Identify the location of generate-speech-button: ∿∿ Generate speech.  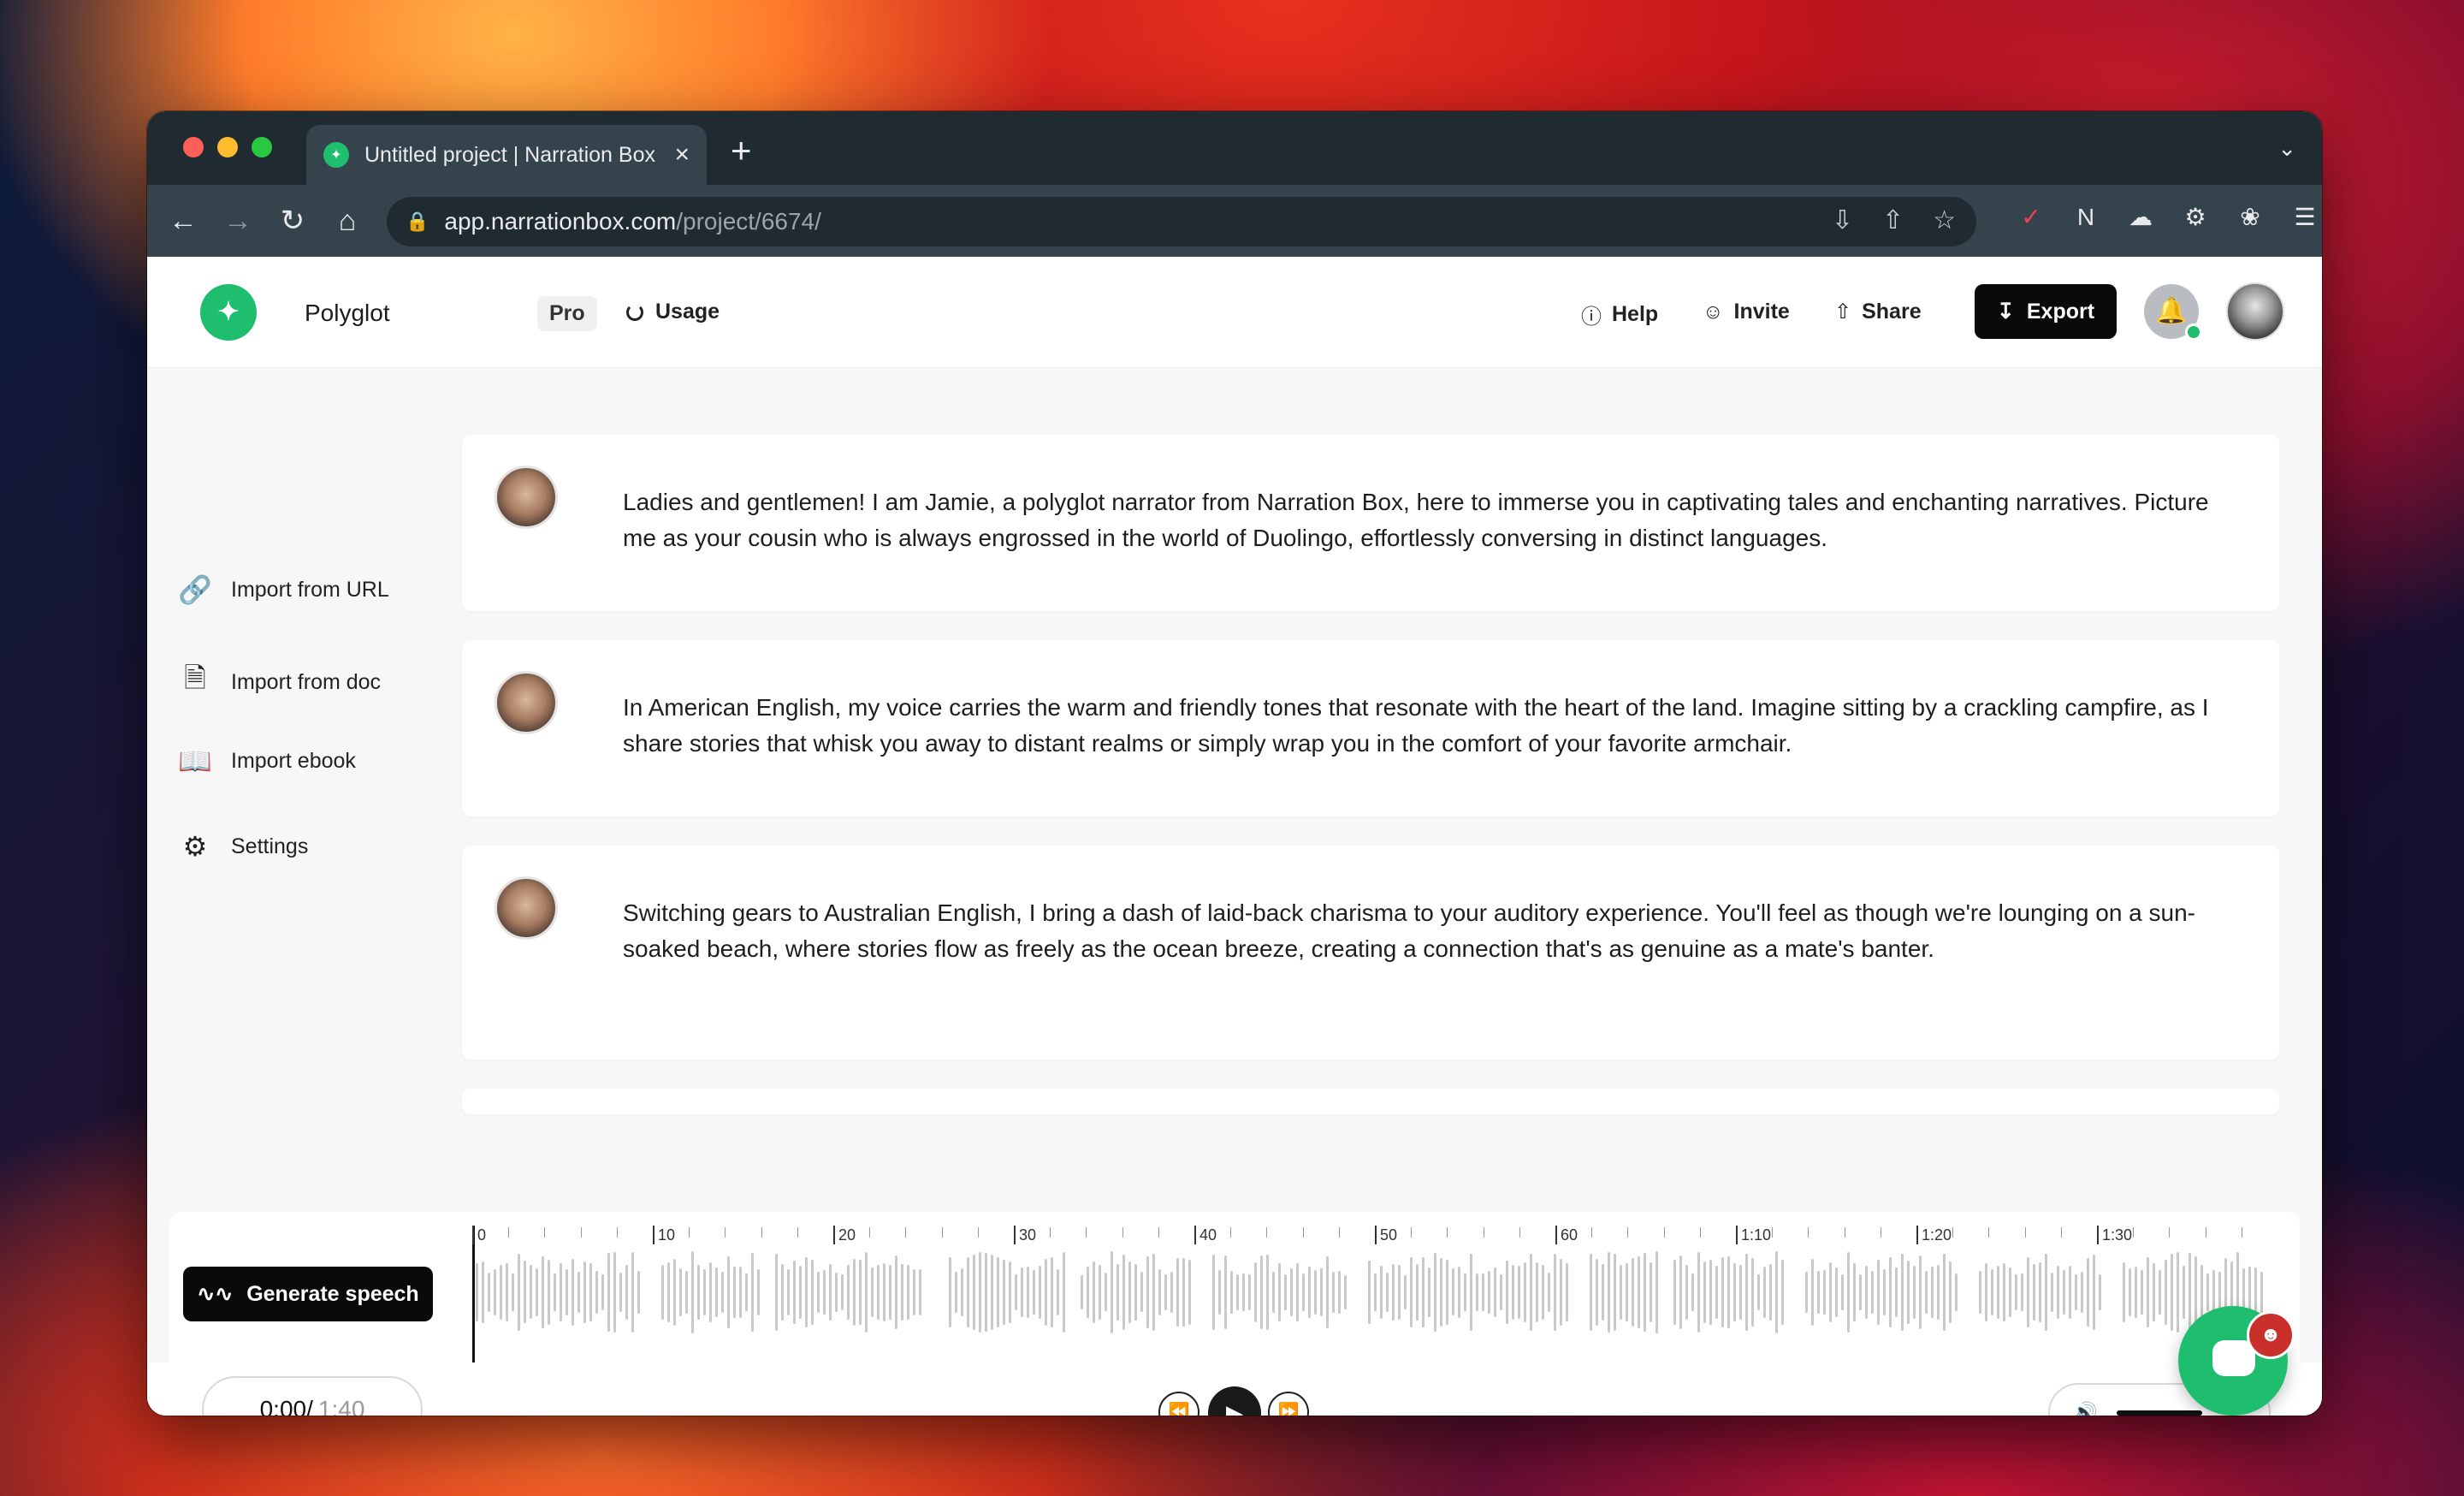
(308, 1294).